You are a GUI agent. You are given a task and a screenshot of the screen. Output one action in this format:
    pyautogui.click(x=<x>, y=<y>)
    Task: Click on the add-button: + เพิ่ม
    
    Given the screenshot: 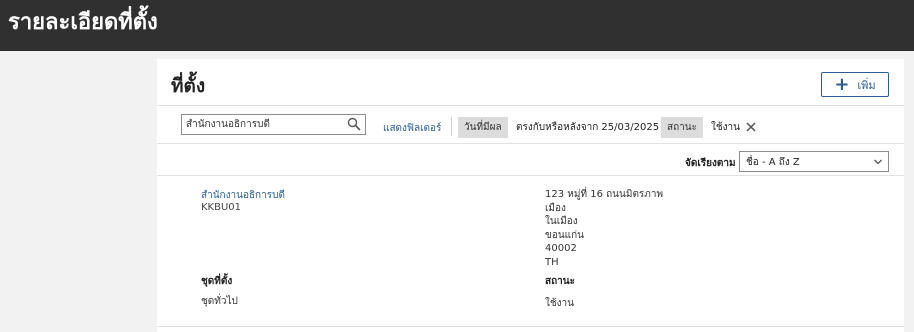 What is the action you would take?
    pyautogui.click(x=855, y=84)
    